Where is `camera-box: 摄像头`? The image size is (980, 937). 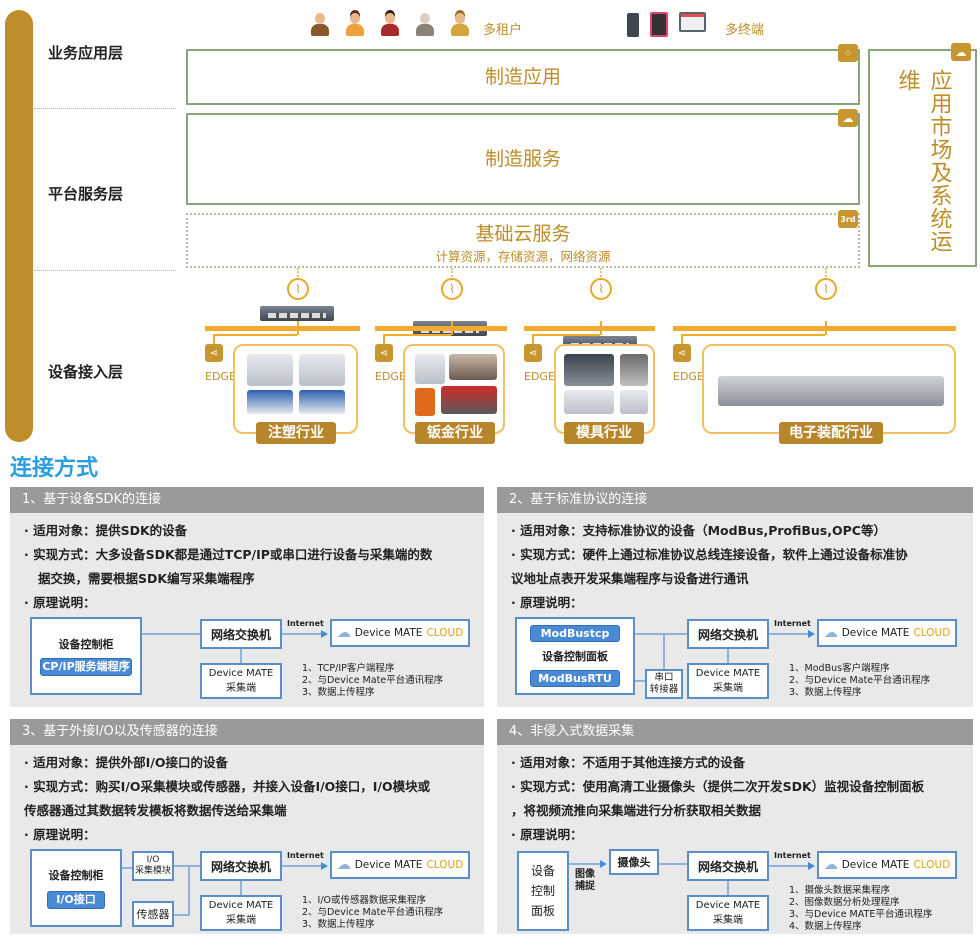
camera-box: 摄像头 is located at coordinates (634, 862).